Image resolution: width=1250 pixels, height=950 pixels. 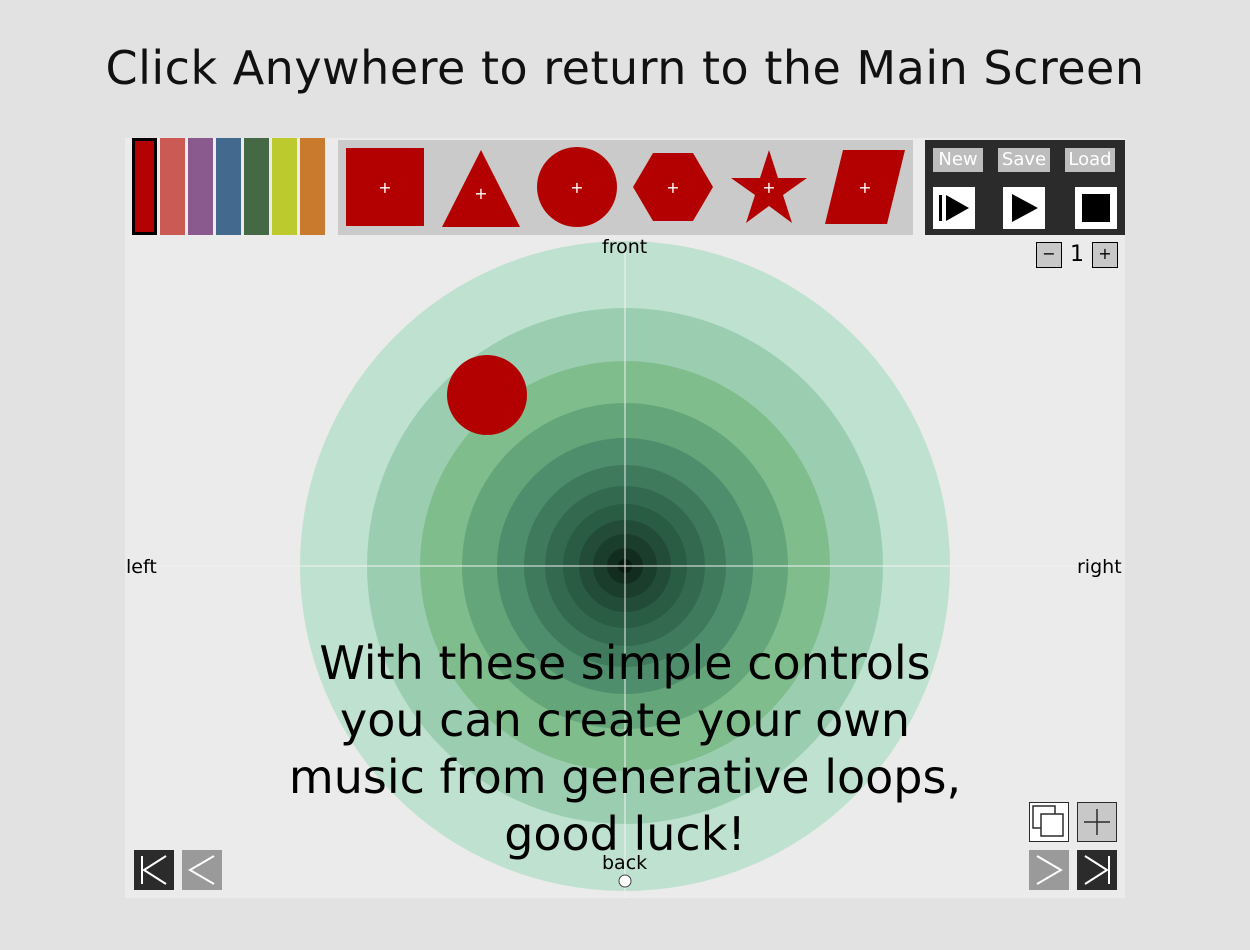 I want to click on play-button, so click(x=1024, y=208).